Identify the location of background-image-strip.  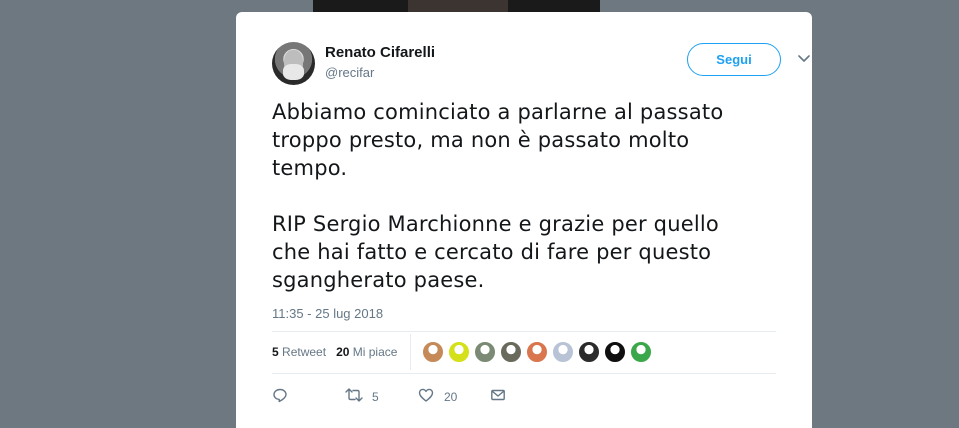
(456, 6).